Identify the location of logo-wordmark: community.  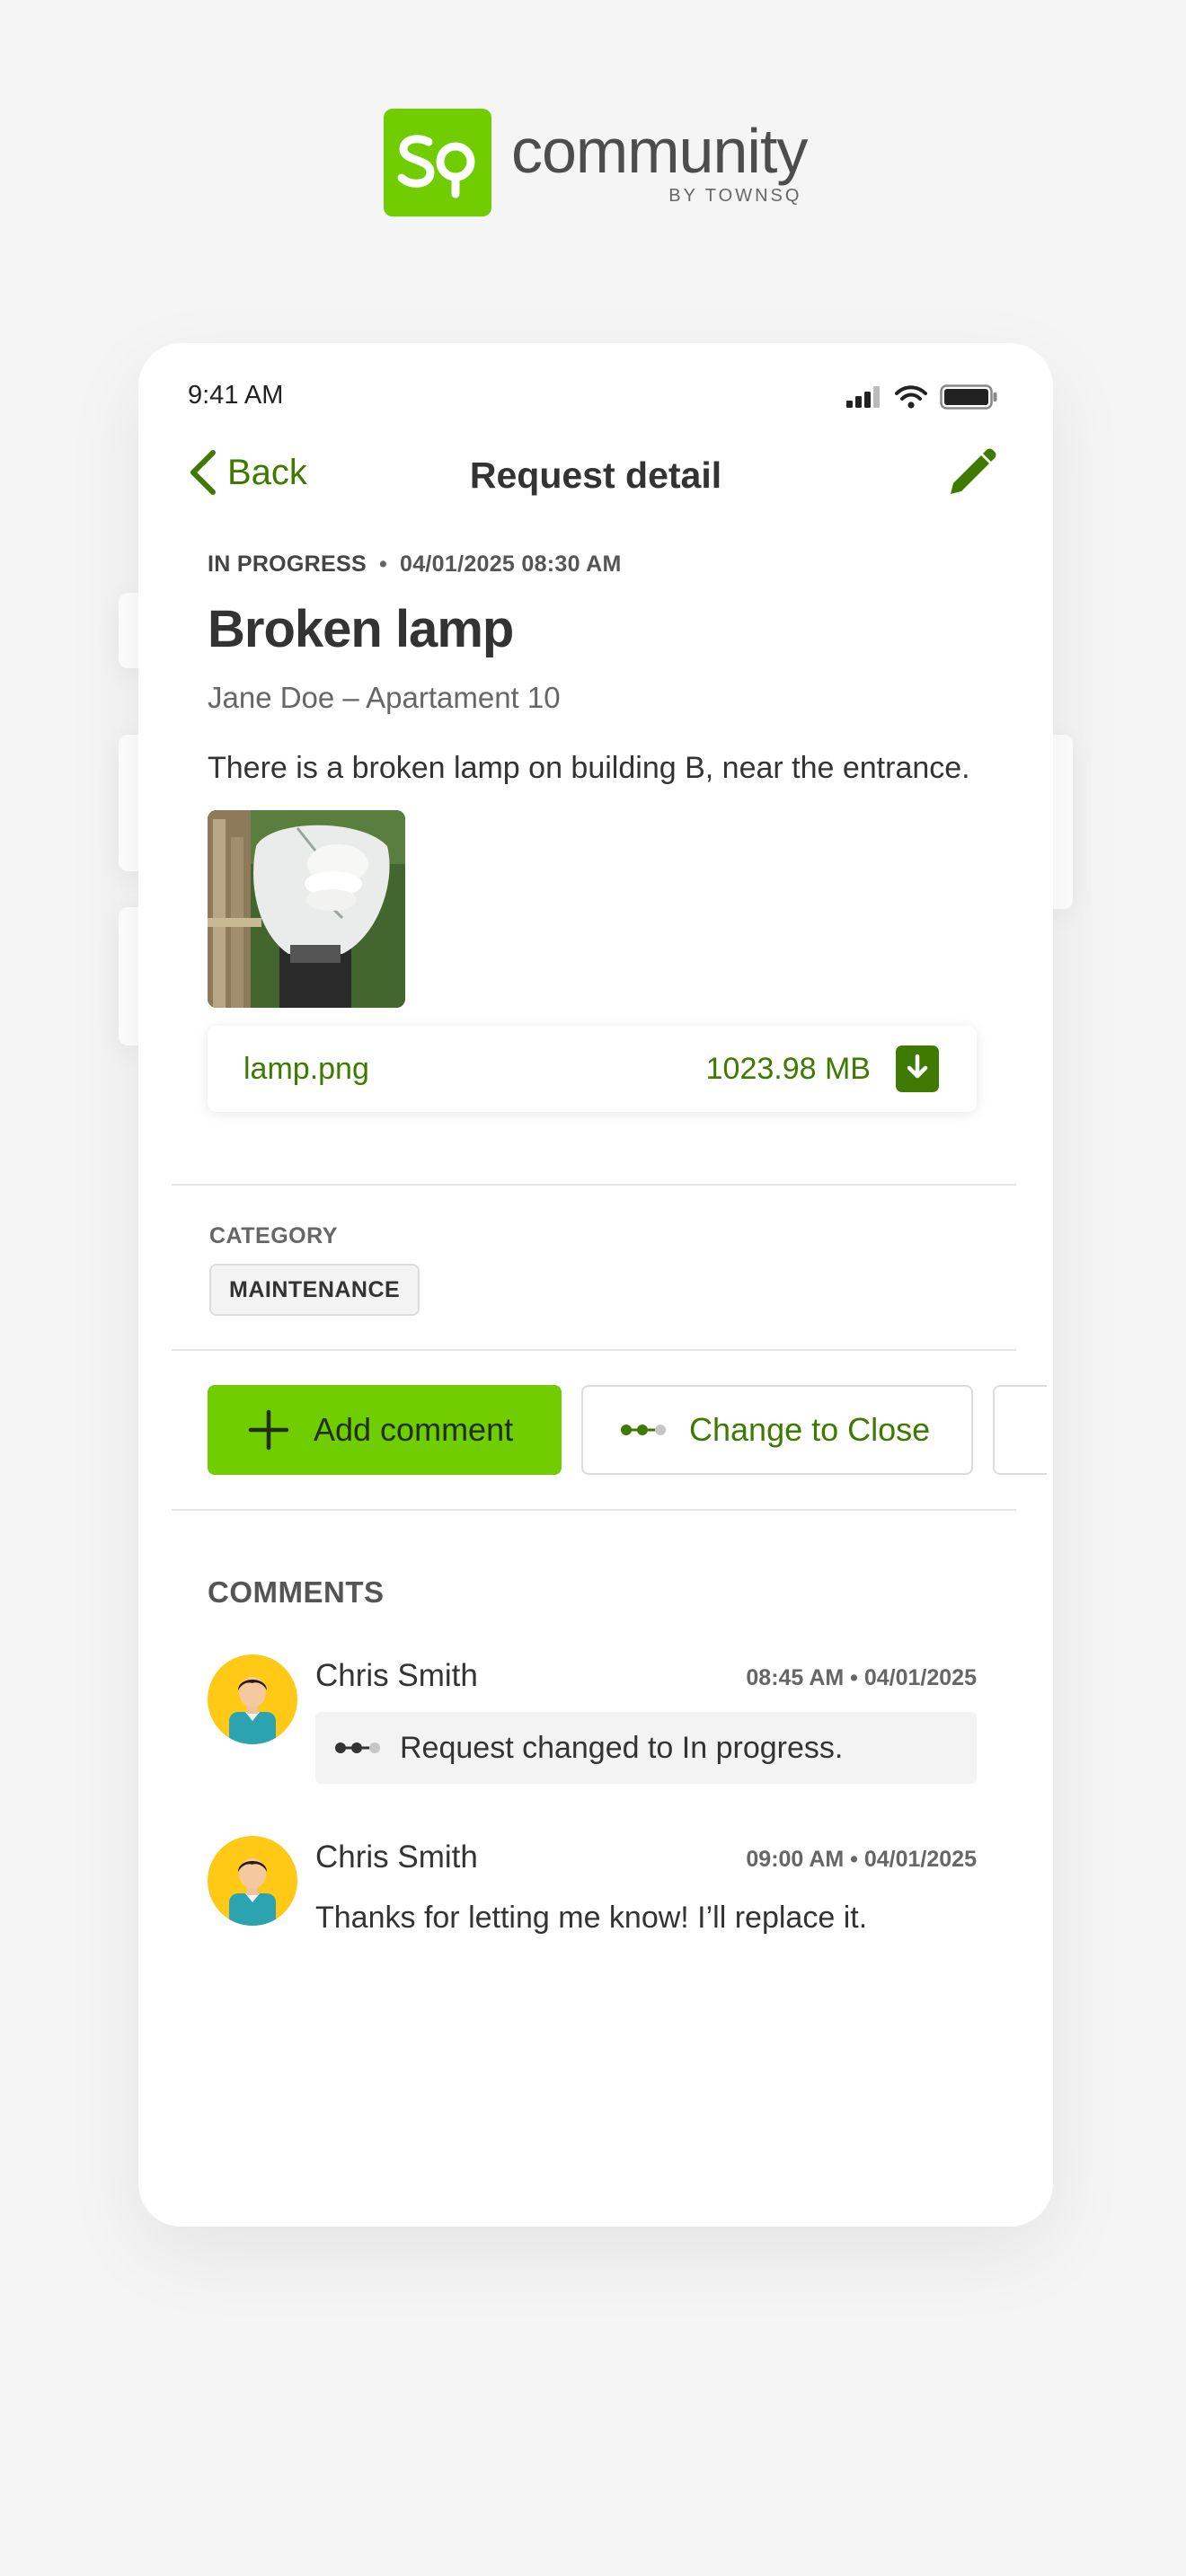
(659, 150).